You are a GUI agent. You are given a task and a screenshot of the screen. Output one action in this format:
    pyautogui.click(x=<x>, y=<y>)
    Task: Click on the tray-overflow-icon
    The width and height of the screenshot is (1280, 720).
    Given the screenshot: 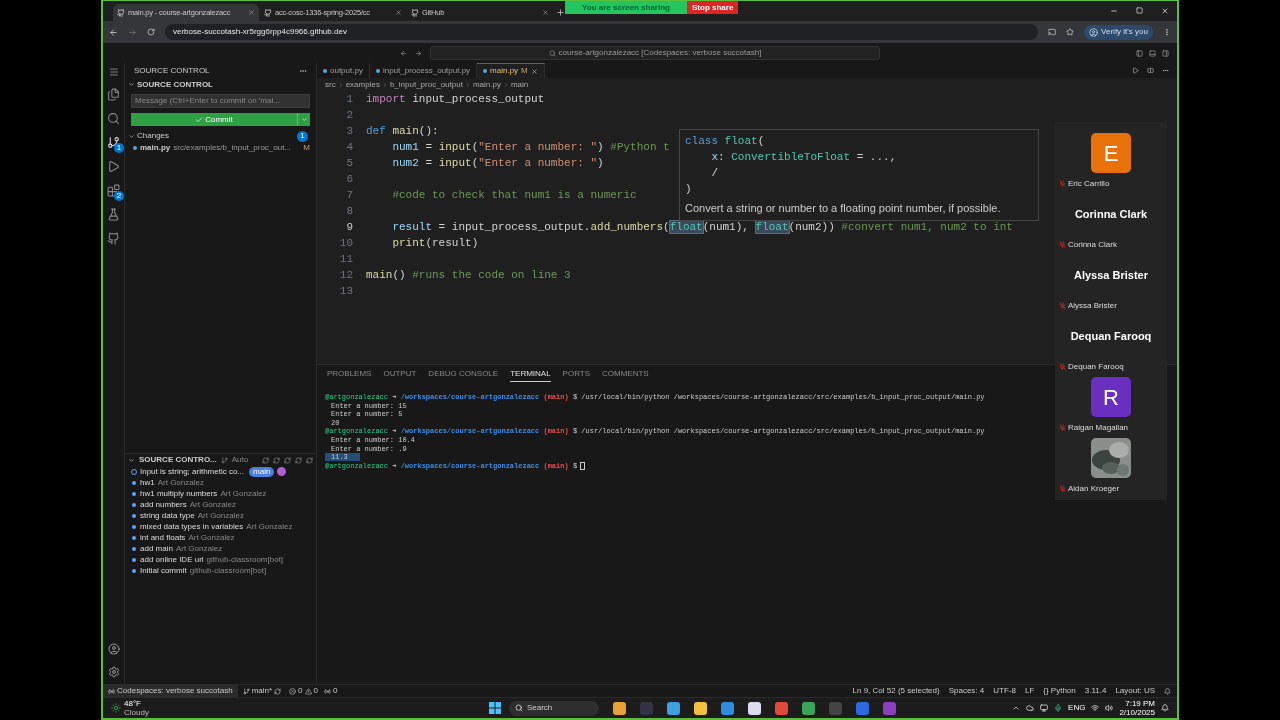 What is the action you would take?
    pyautogui.click(x=1016, y=708)
    